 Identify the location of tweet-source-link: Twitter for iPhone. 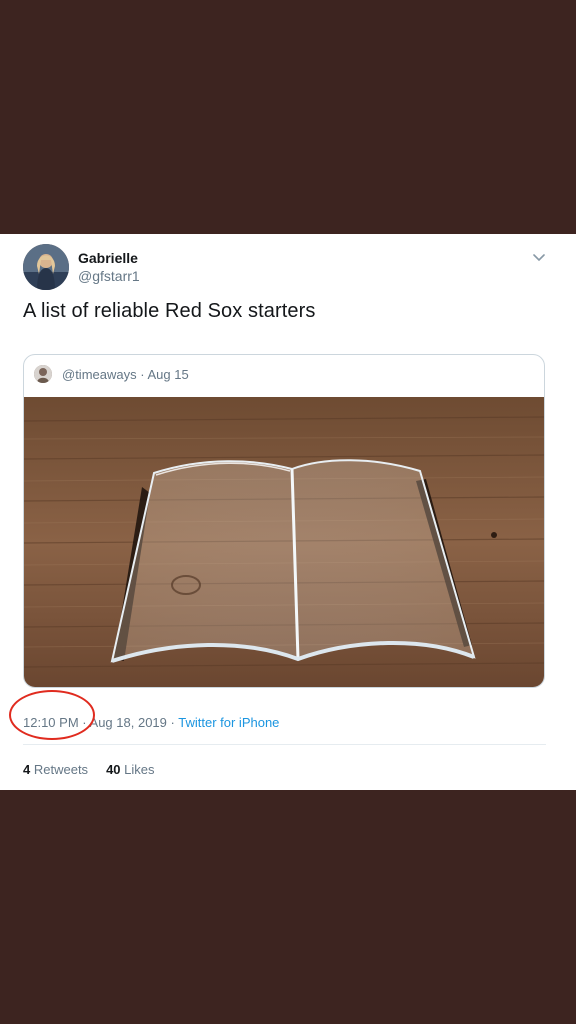
(228, 722).